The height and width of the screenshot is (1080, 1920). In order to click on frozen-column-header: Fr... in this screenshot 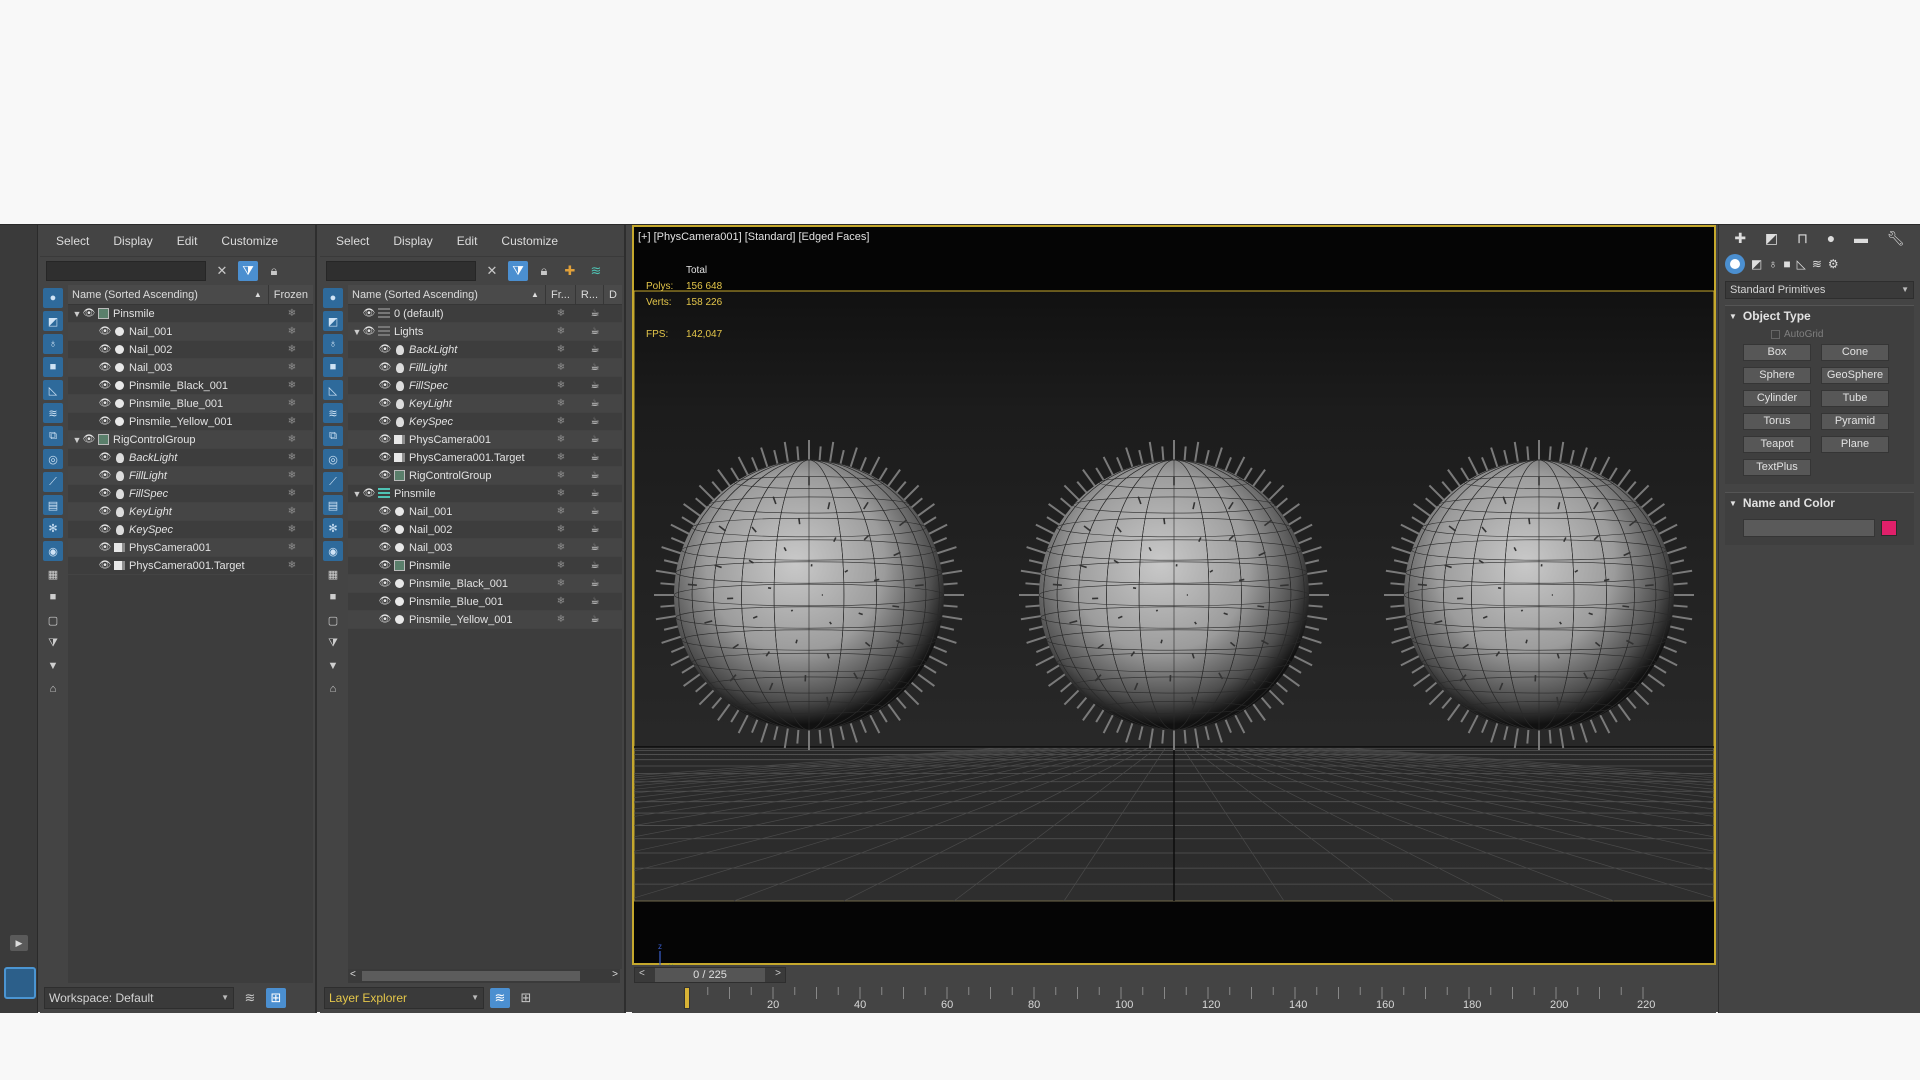, I will do `click(559, 294)`.